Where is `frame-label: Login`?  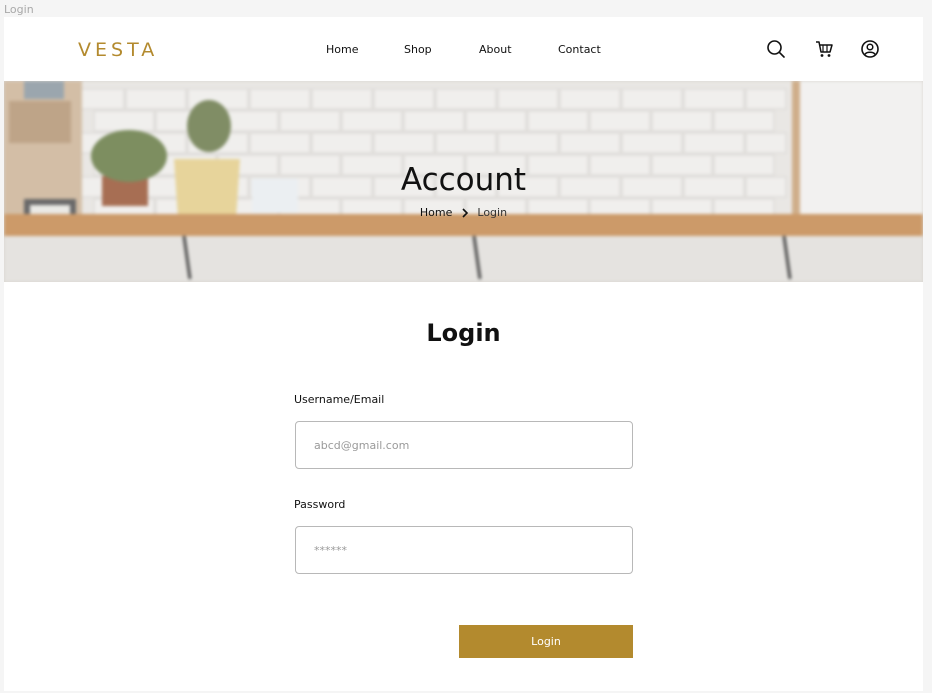
frame-label: Login is located at coordinates (19, 9).